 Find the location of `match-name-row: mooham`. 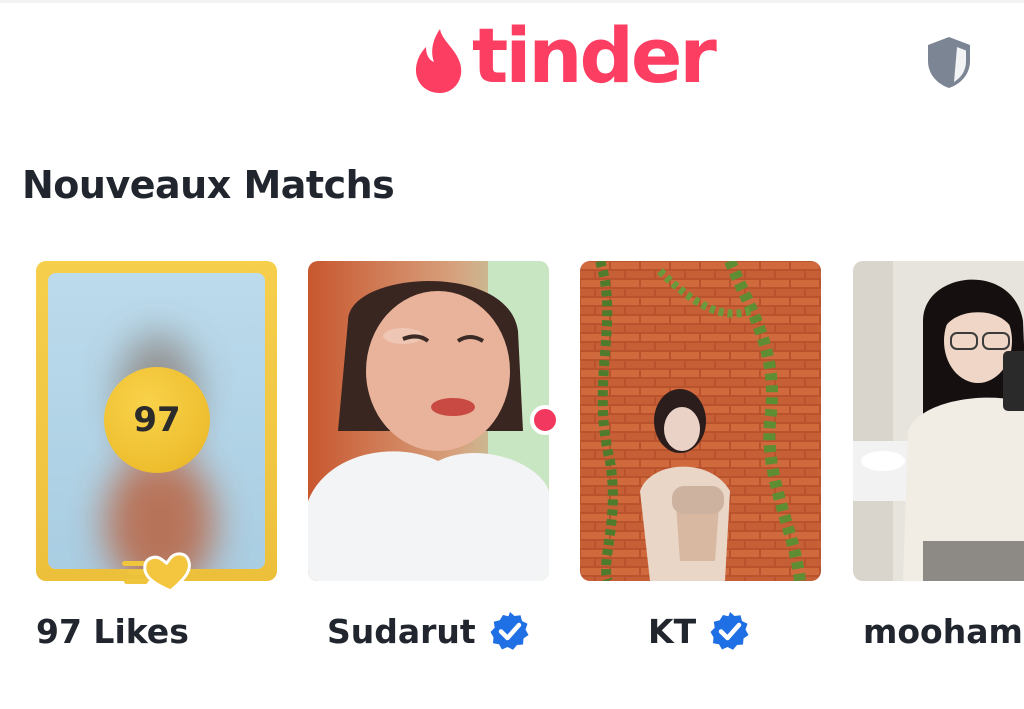

match-name-row: mooham is located at coordinates (943, 631).